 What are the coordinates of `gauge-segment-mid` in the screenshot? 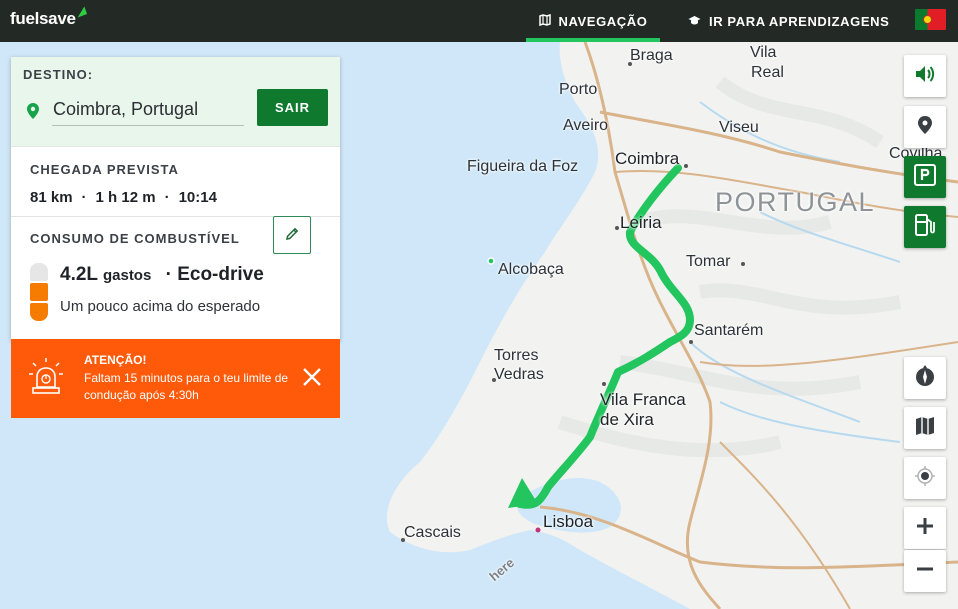 It's located at (39, 292).